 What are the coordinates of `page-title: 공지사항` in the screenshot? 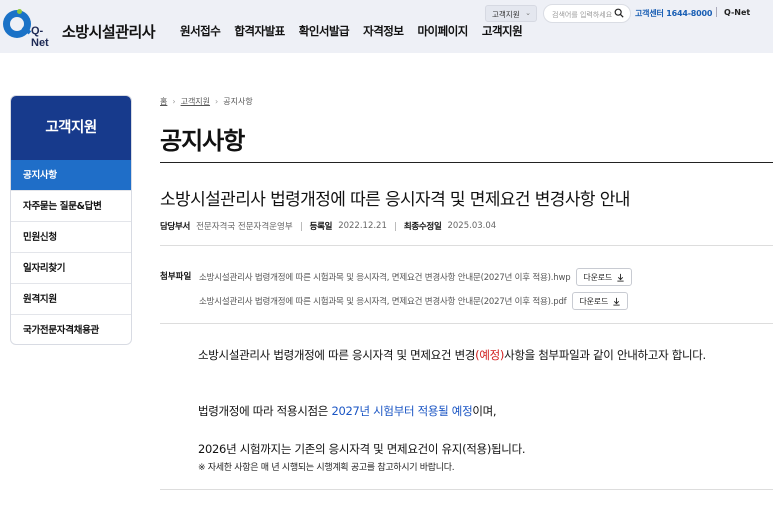 It's located at (202, 141).